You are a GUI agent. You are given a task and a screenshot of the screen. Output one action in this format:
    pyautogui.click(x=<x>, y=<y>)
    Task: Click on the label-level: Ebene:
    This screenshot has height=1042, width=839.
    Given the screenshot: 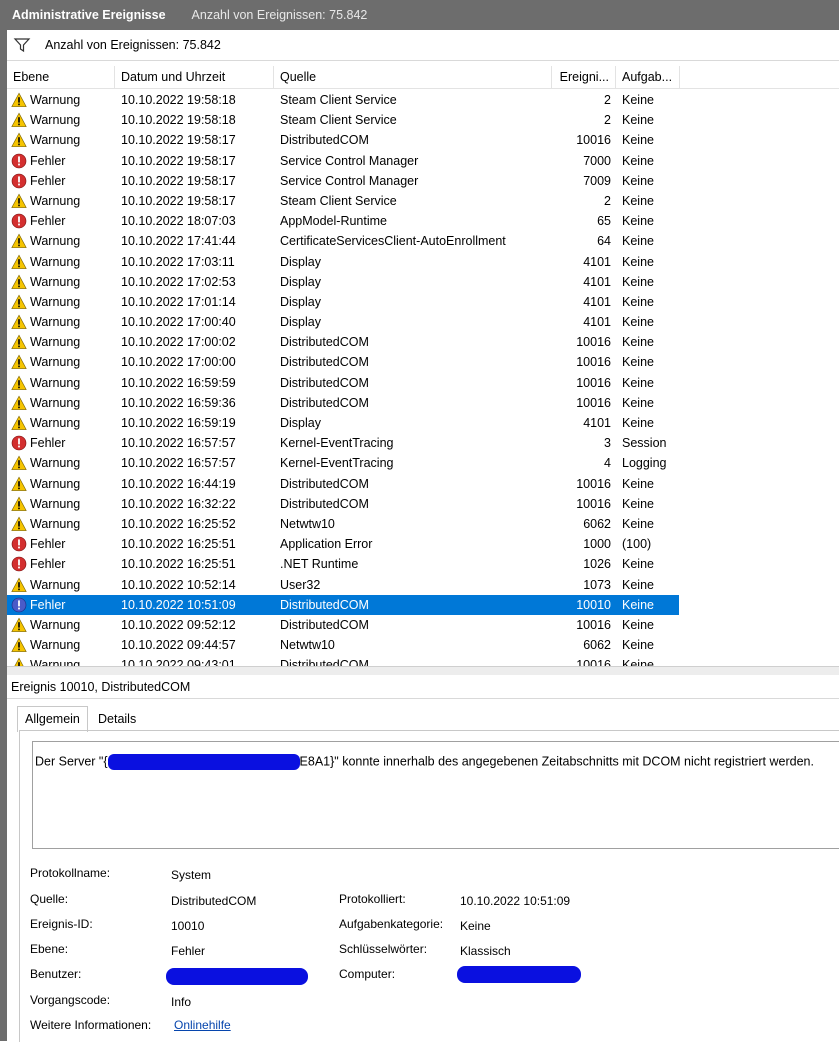 What is the action you would take?
    pyautogui.click(x=49, y=949)
    